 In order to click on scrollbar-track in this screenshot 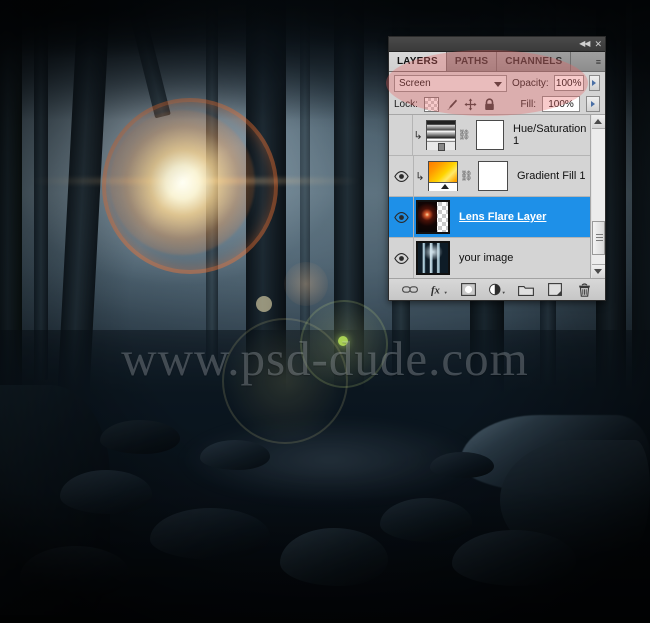, I will do `click(598, 196)`.